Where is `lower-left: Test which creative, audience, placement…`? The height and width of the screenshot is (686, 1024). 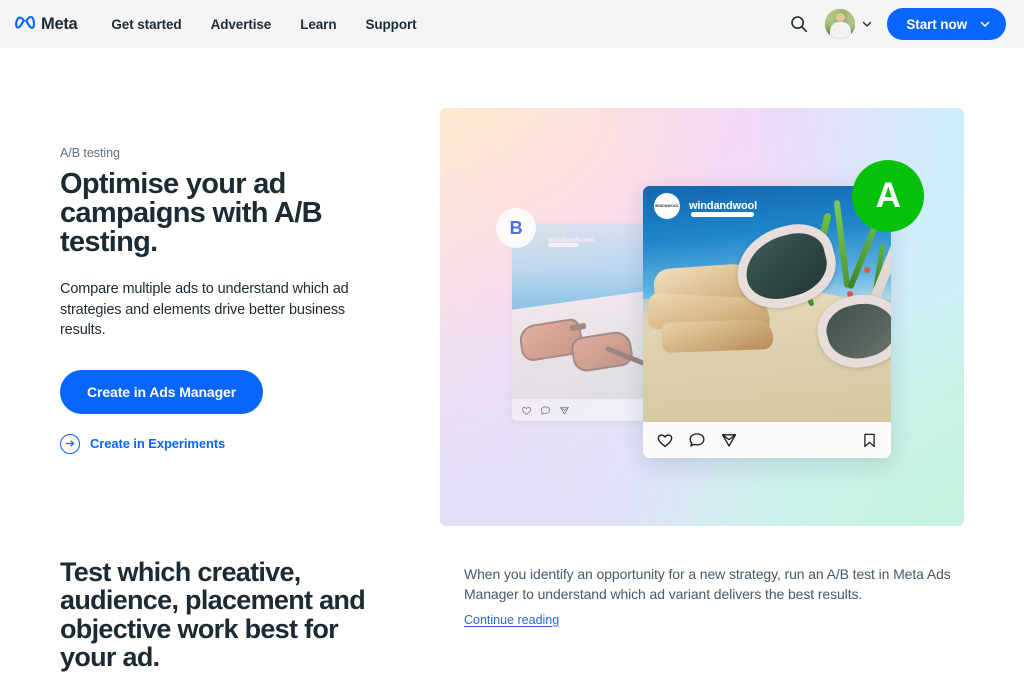
lower-left: Test which creative, audience, placement… is located at coordinates (230, 614).